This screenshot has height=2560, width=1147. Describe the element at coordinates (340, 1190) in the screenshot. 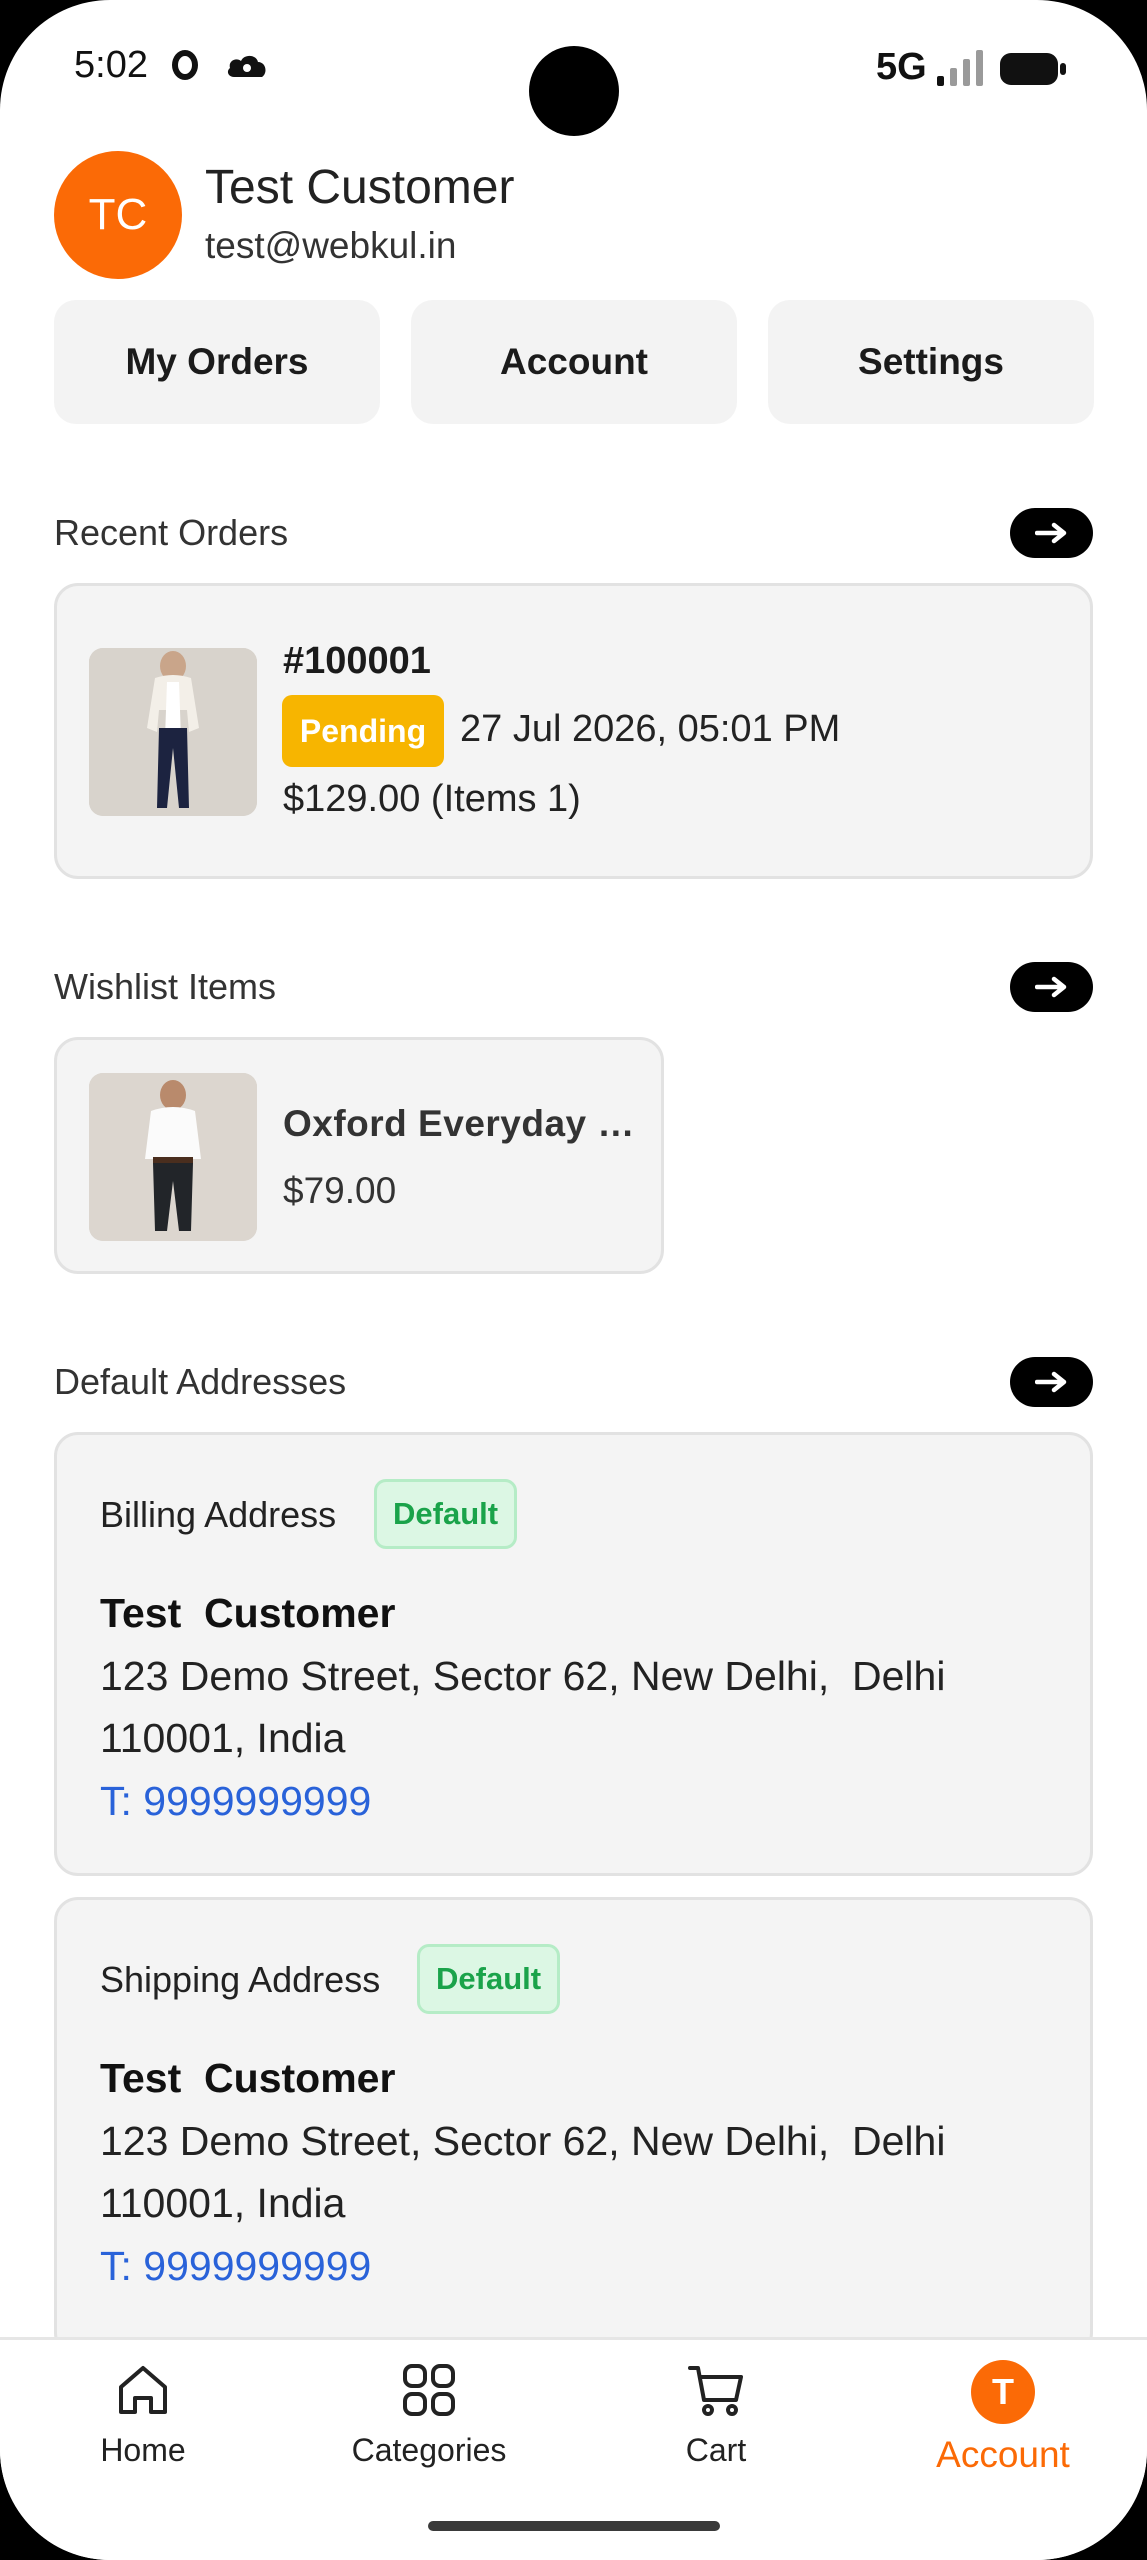

I see `wishlist-item-price: $79.00` at that location.